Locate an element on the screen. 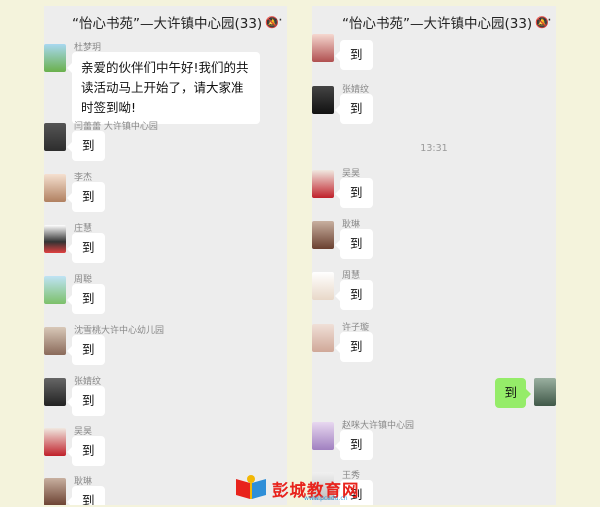  watermark-url: www.pcedu.cn is located at coordinates (326, 498).